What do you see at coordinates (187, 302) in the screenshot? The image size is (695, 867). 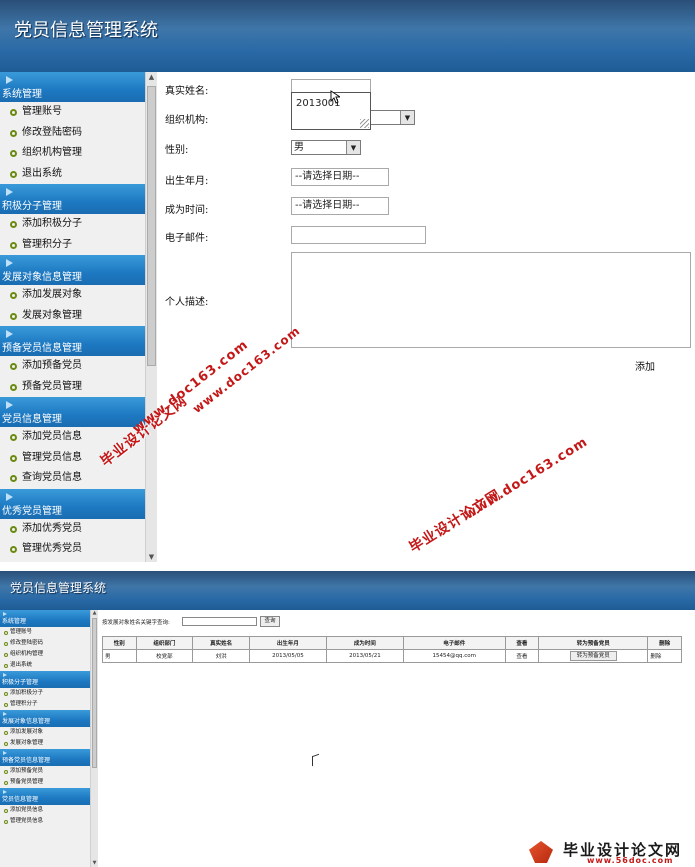 I see `desc-label: 个人描述:` at bounding box center [187, 302].